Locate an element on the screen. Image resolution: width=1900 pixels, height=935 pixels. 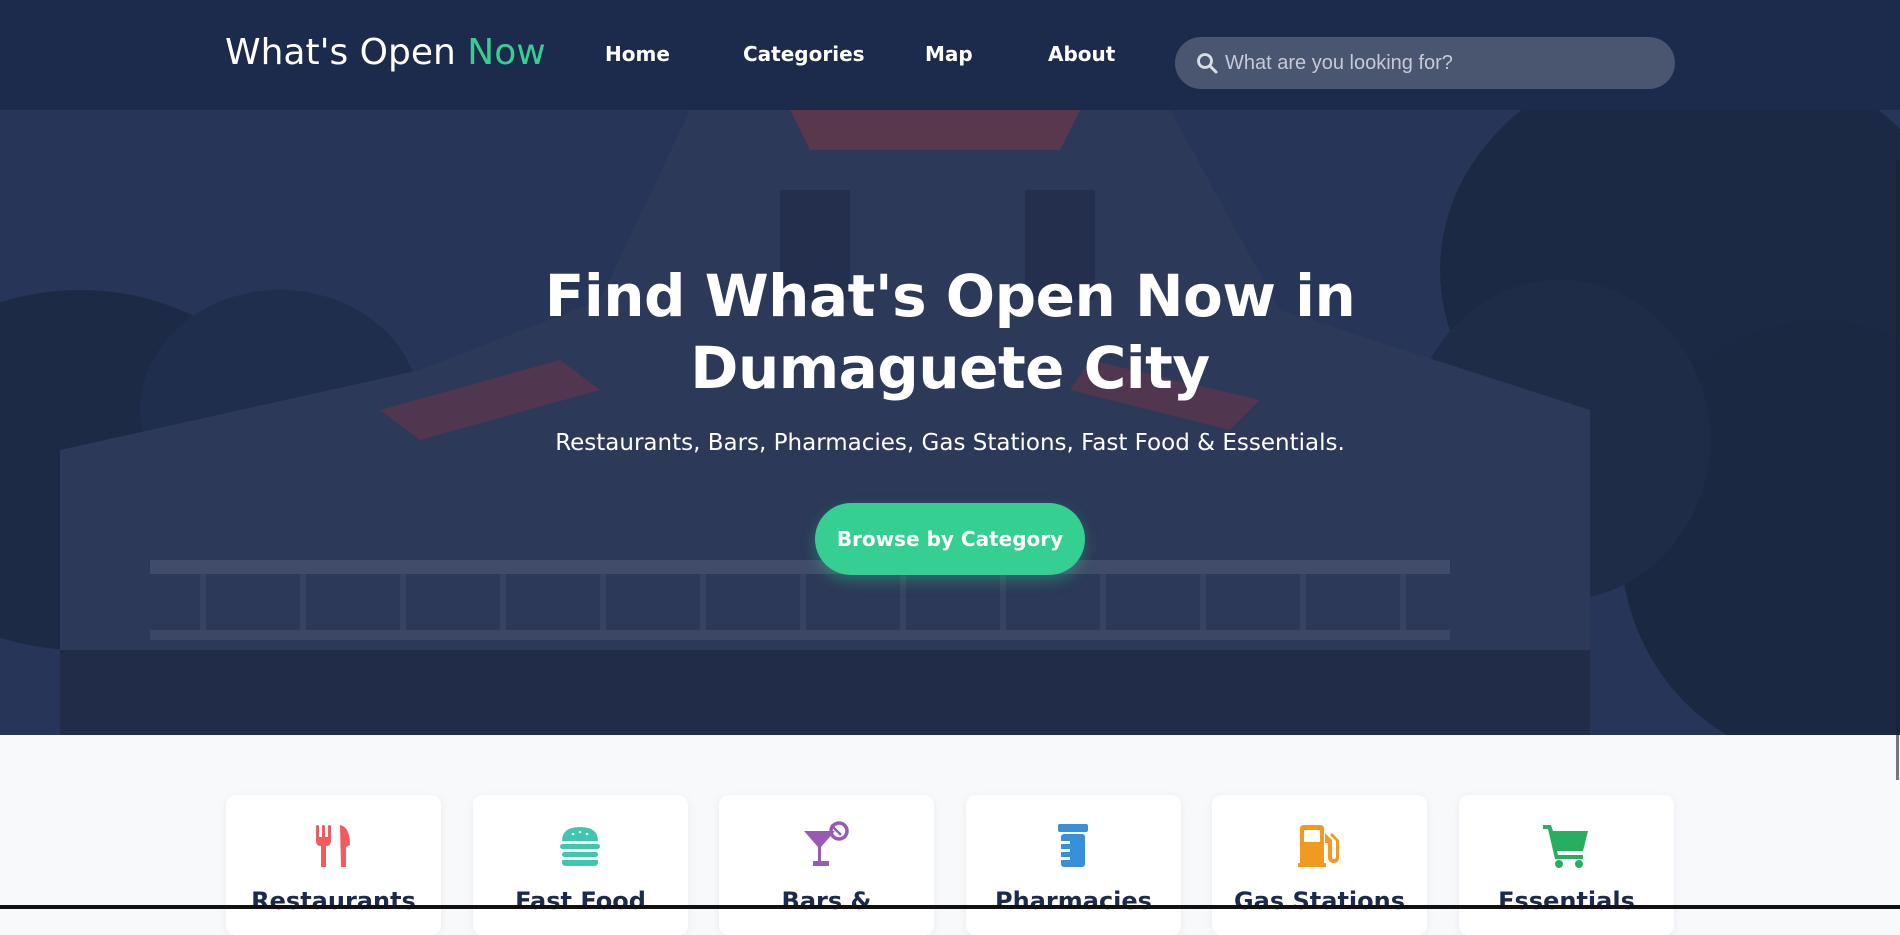
category-label: Bars & is located at coordinates (826, 901).